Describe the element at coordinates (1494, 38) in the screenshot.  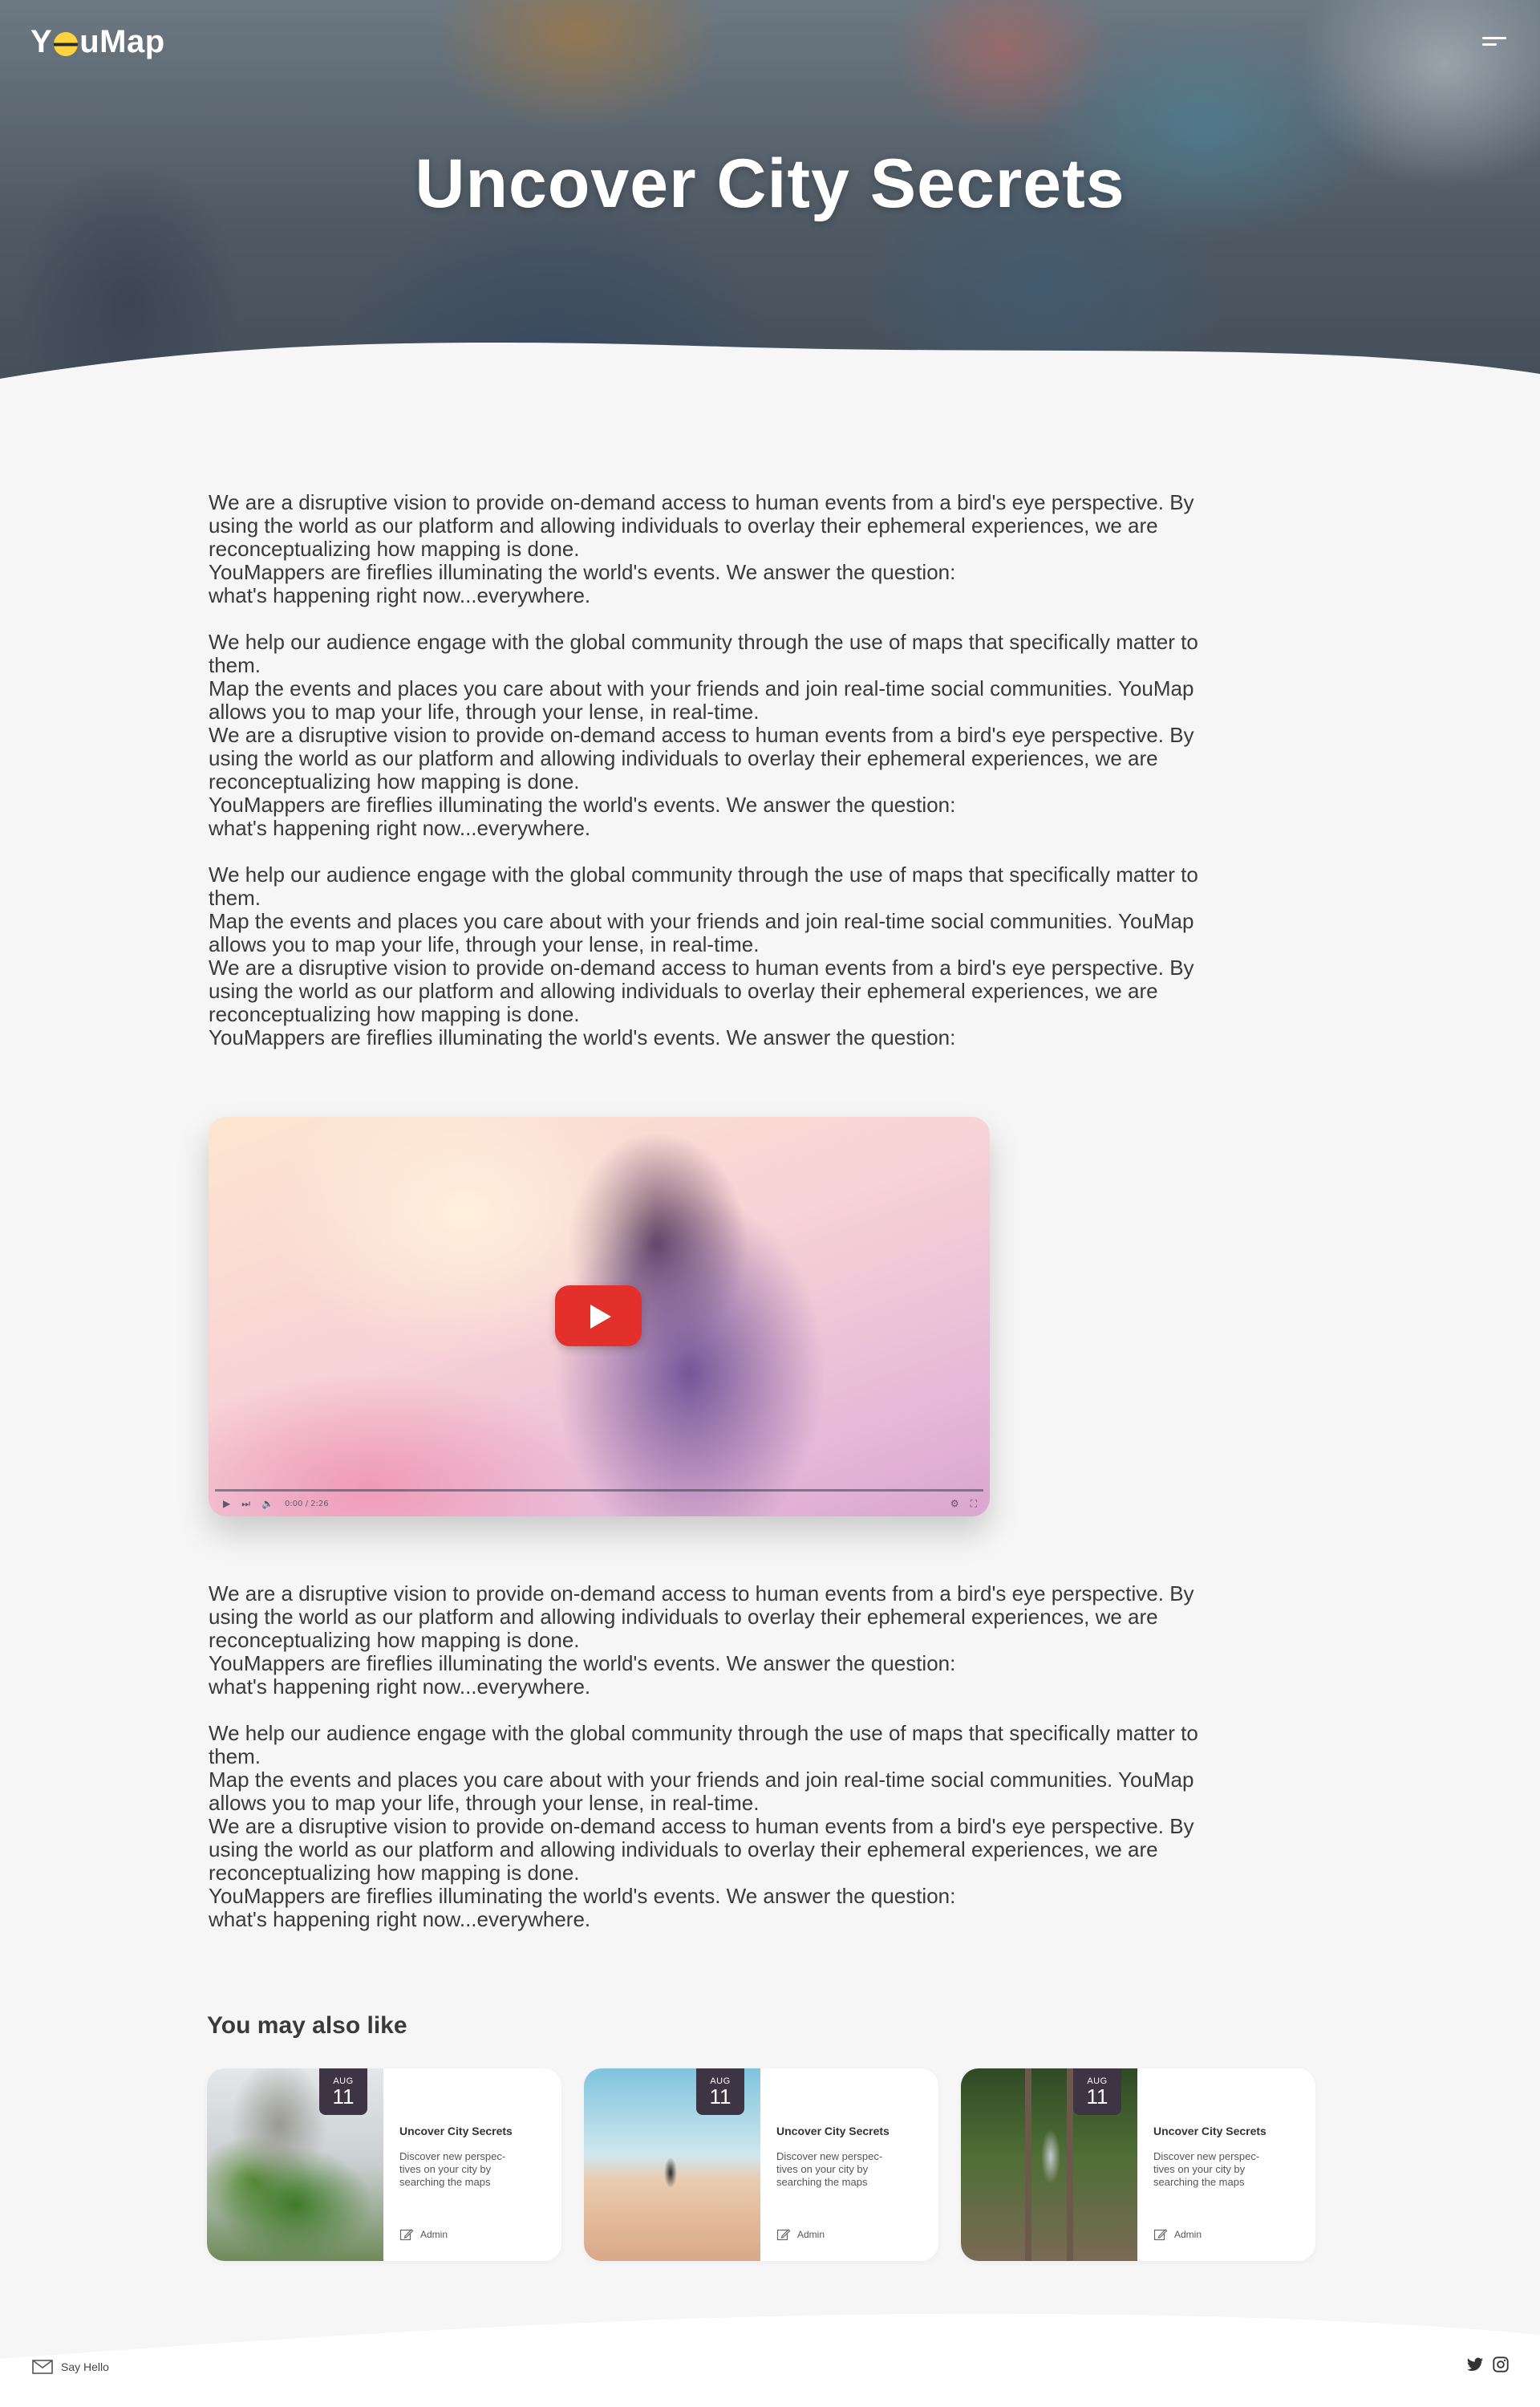
I see `menu-line-top` at that location.